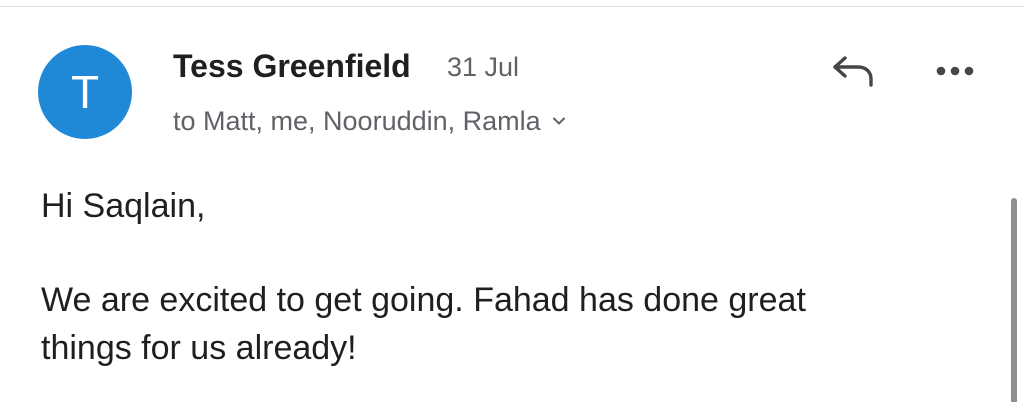 The image size is (1024, 402). What do you see at coordinates (123, 206) in the screenshot?
I see `message-greeting: Hi Saqlain,` at bounding box center [123, 206].